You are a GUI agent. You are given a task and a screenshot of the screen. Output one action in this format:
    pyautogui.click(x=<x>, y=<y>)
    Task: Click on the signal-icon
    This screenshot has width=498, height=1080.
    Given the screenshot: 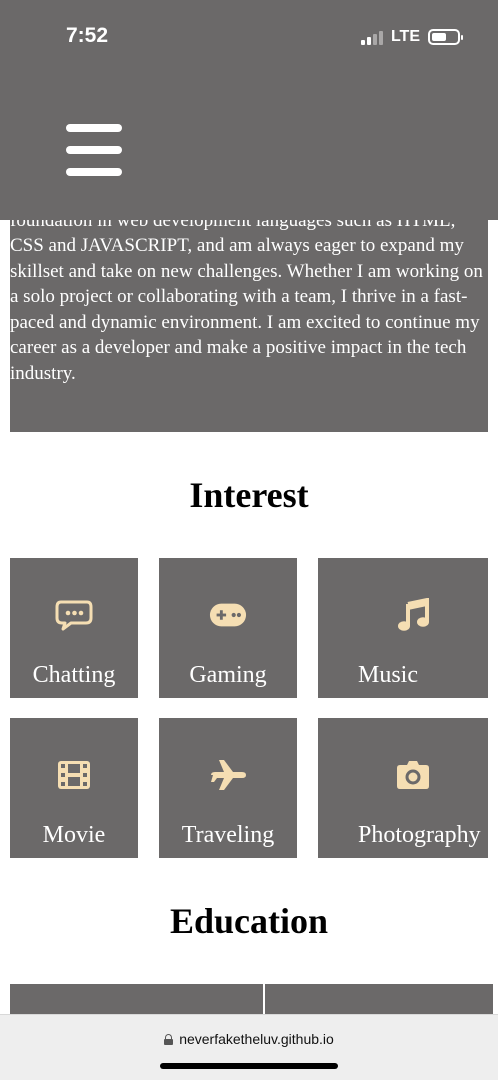 What is the action you would take?
    pyautogui.click(x=371, y=37)
    